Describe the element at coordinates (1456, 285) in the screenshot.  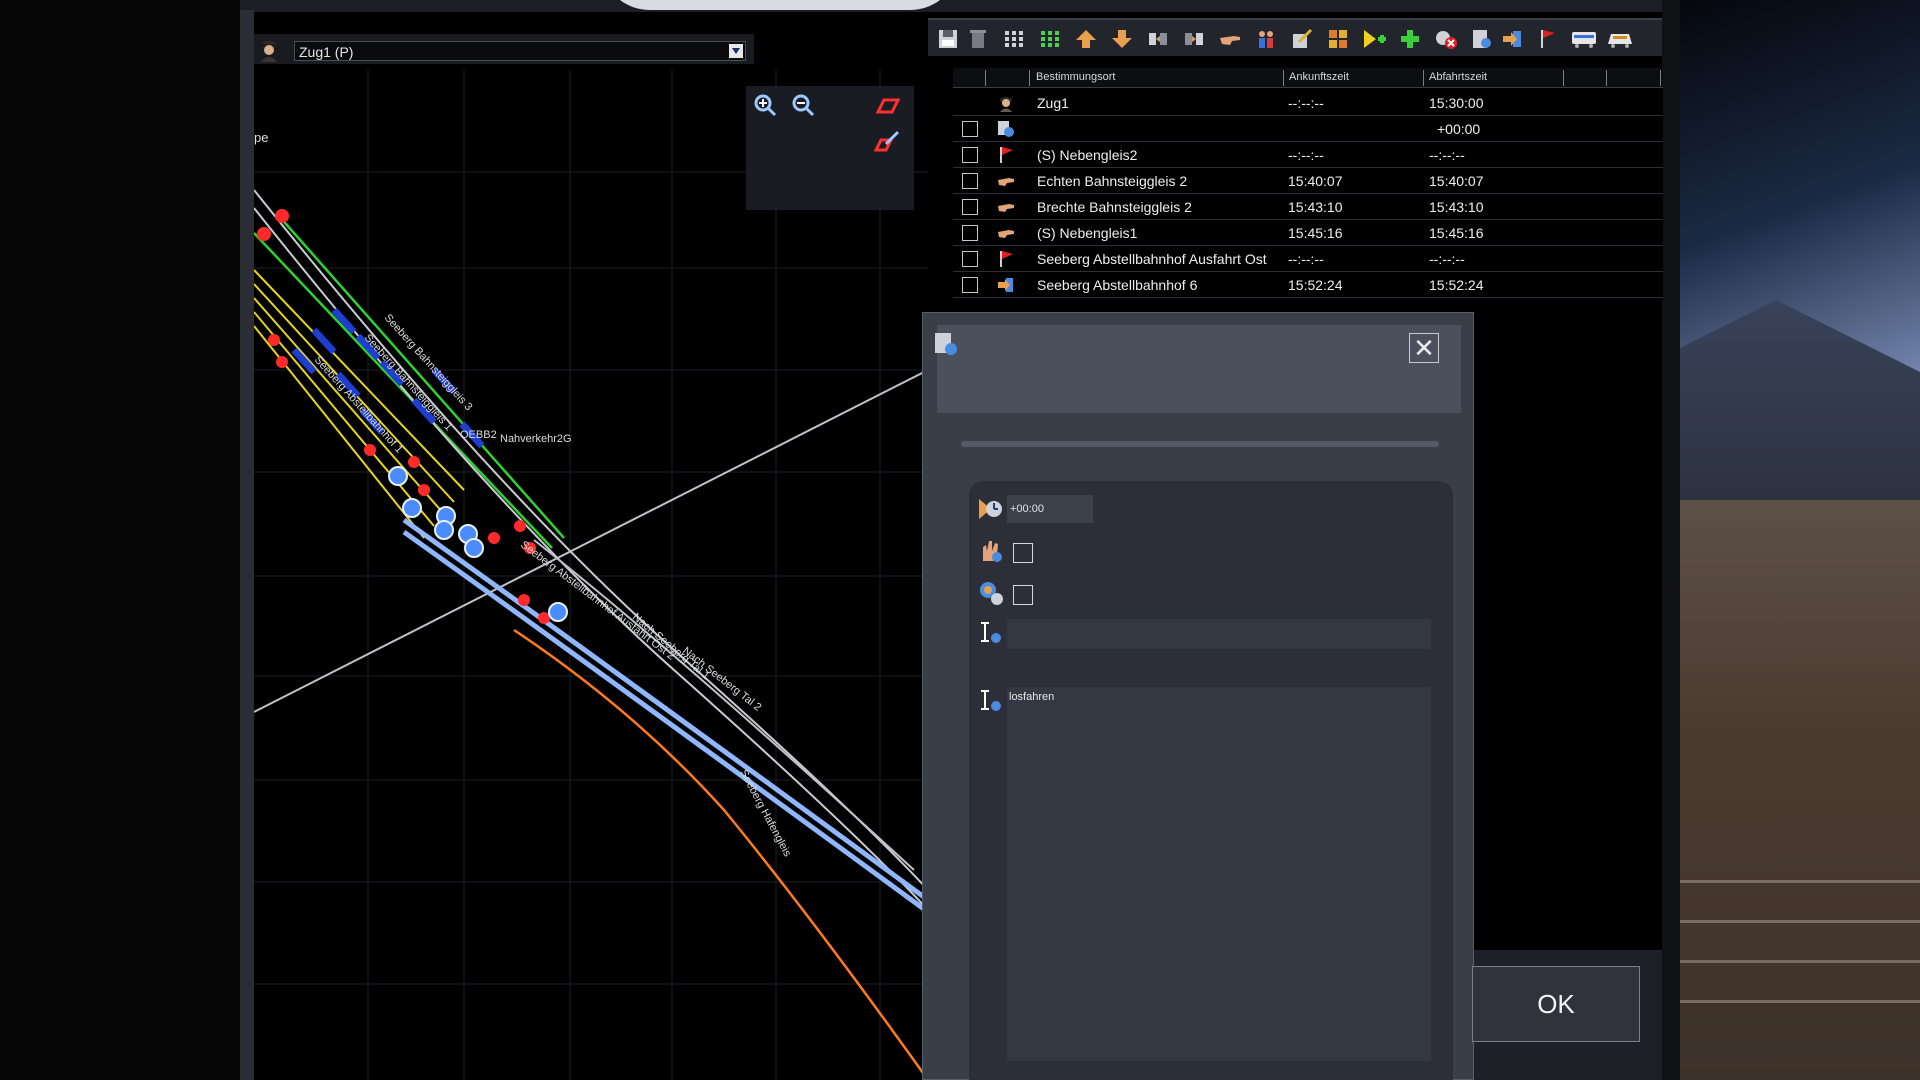
I see `row-departure: 15:52:24` at that location.